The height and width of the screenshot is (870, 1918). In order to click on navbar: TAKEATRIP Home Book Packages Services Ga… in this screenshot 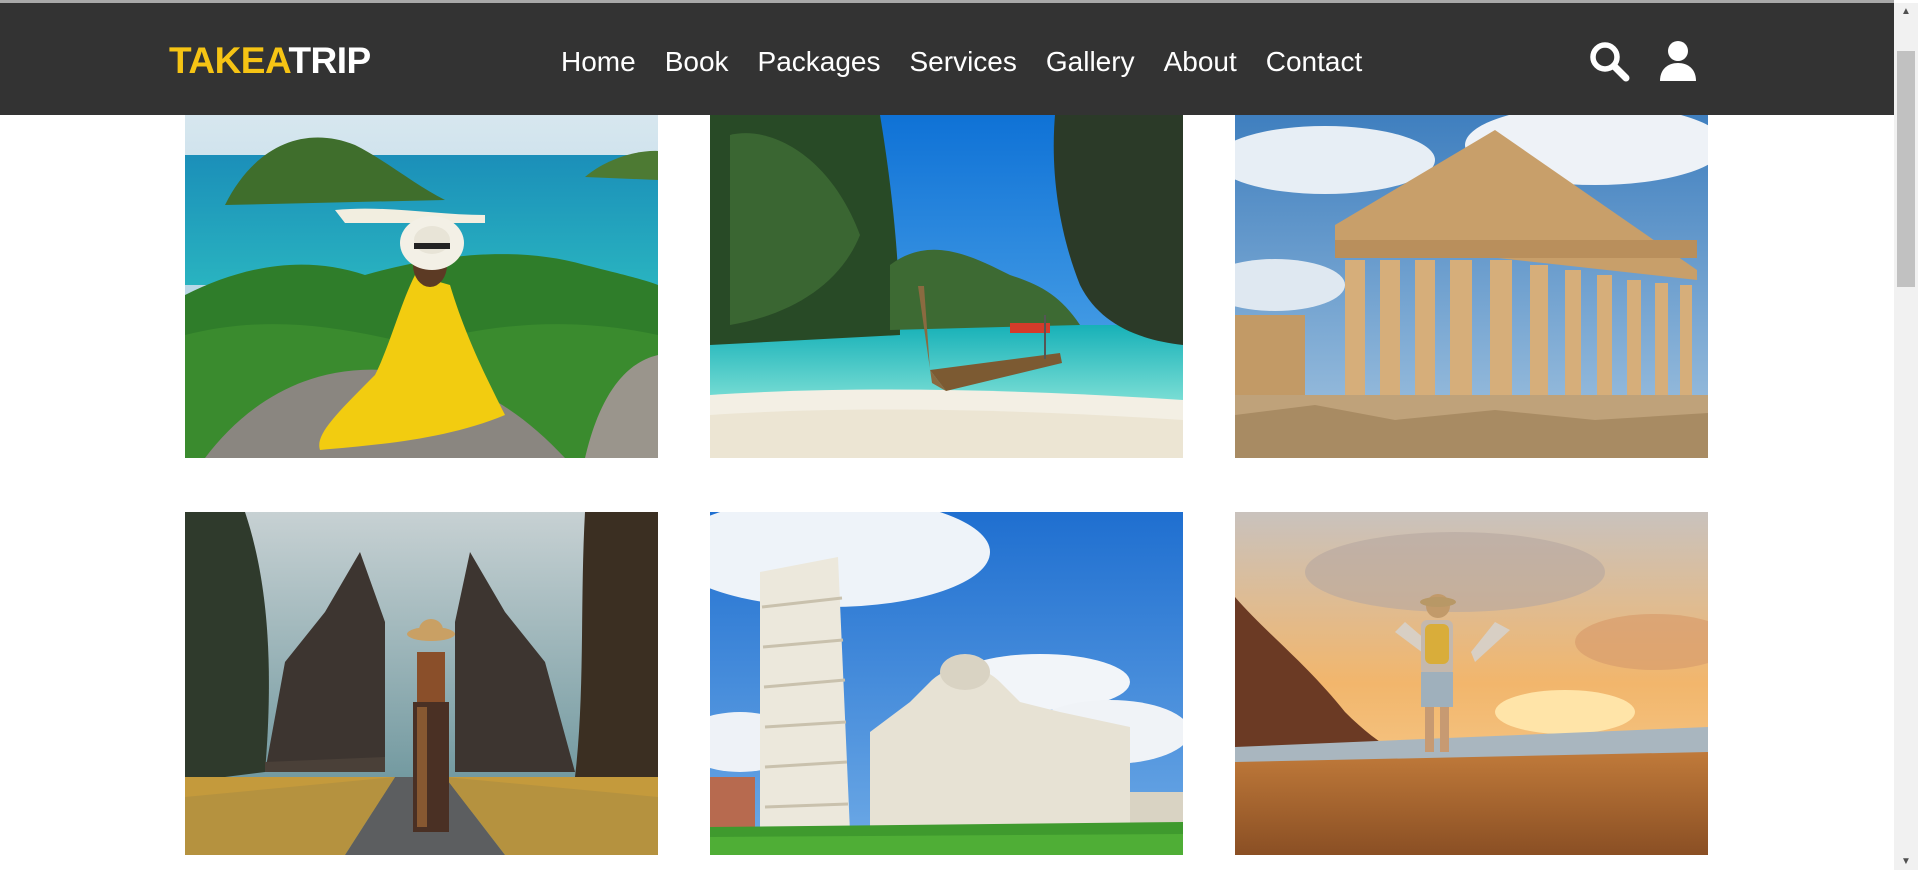, I will do `click(947, 59)`.